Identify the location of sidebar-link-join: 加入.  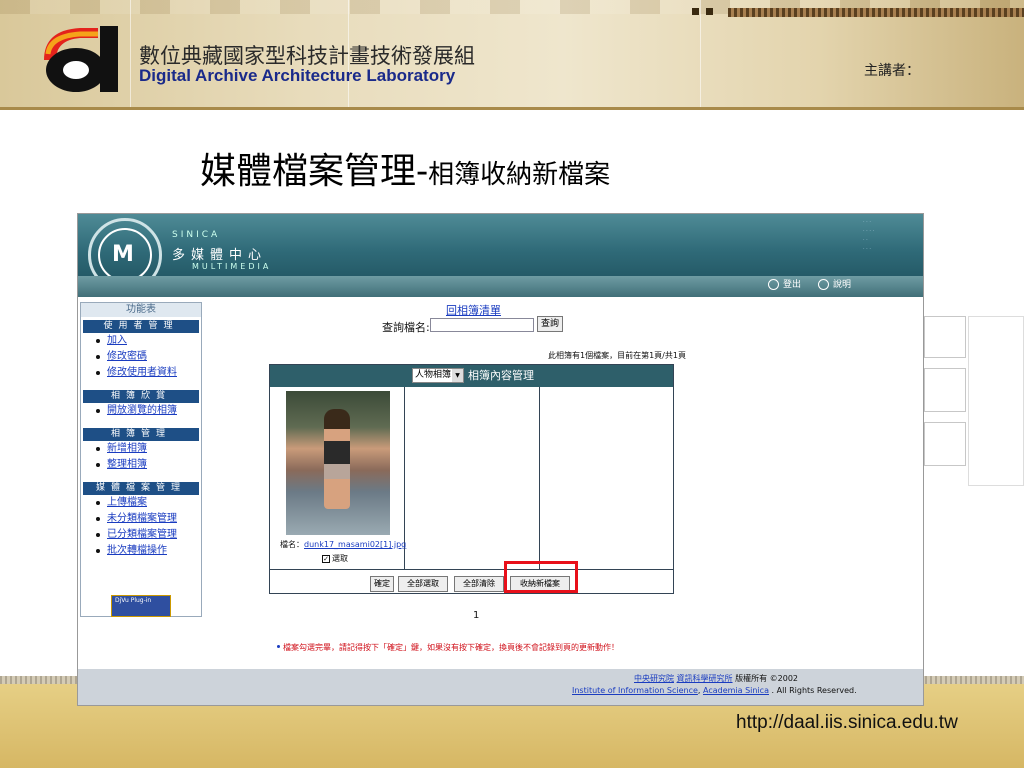
(141, 341).